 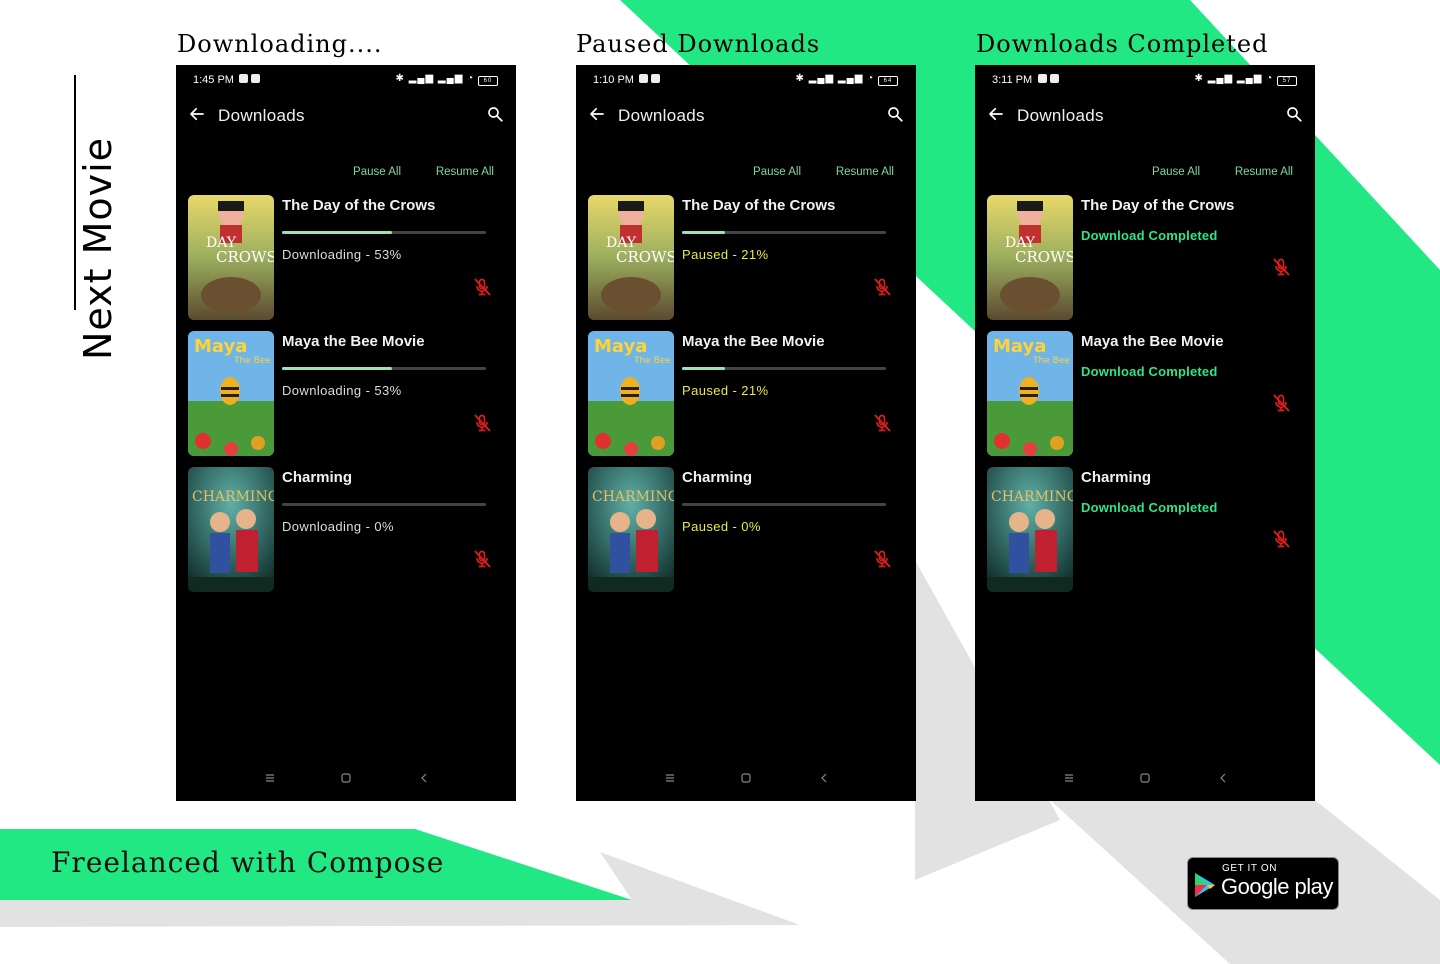 What do you see at coordinates (746, 79) in the screenshot?
I see `status-bar: 1:10 PM ✱ ▂▄▆ ▂▄▆ ◔ 64` at bounding box center [746, 79].